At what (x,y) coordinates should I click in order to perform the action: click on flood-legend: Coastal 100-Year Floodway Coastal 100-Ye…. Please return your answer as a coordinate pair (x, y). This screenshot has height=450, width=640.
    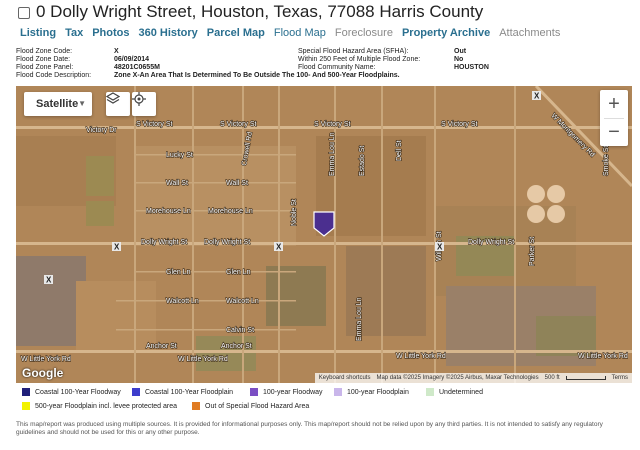
    Looking at the image, I should click on (327, 402).